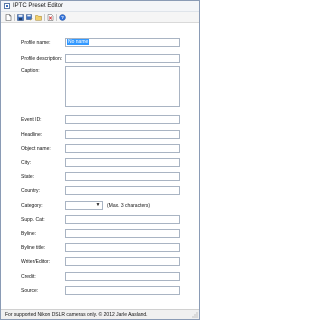 The image size is (320, 320). What do you see at coordinates (36, 149) in the screenshot?
I see `object-name-label: Object name:` at bounding box center [36, 149].